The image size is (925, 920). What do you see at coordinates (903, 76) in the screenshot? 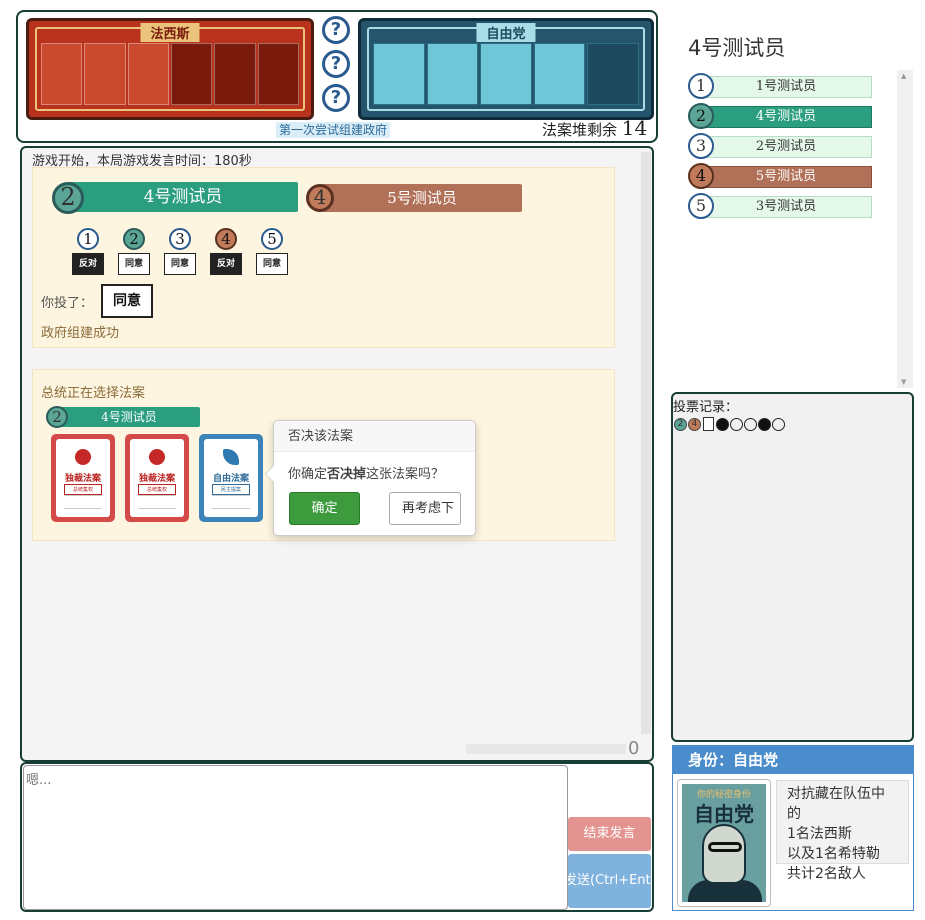
I see `scroll-up-icon: ▲` at bounding box center [903, 76].